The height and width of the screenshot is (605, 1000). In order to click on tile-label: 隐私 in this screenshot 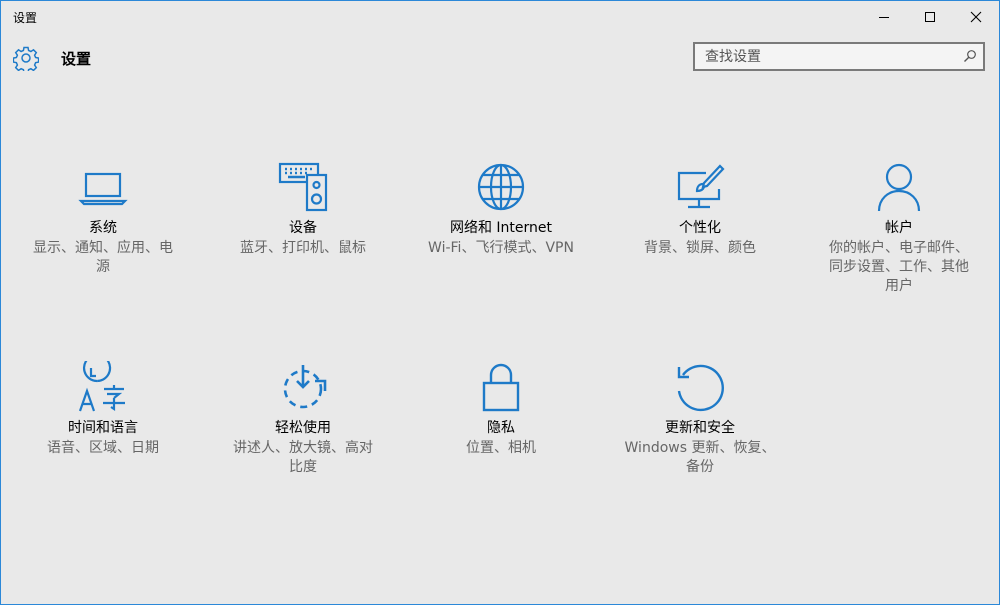, I will do `click(501, 428)`.